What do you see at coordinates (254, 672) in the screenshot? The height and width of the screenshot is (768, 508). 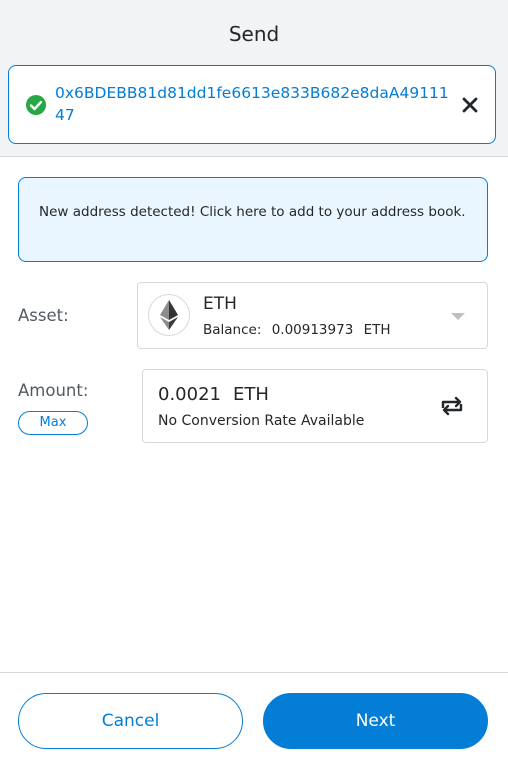 I see `footer-divider` at bounding box center [254, 672].